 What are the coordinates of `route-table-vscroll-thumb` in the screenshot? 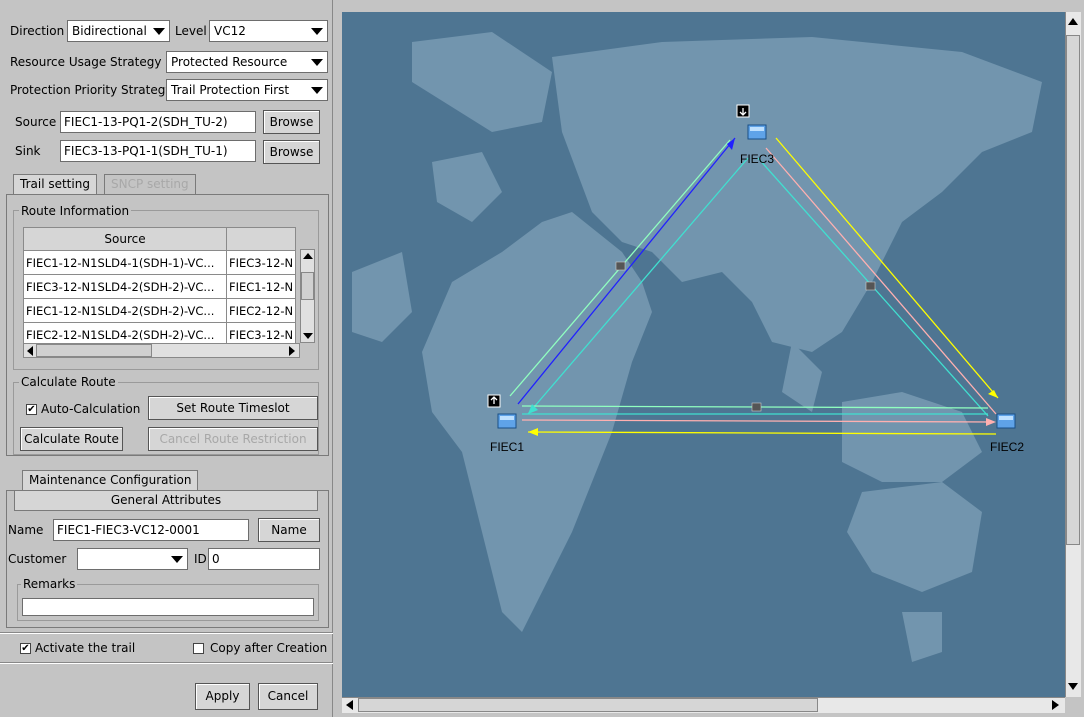 It's located at (307, 286).